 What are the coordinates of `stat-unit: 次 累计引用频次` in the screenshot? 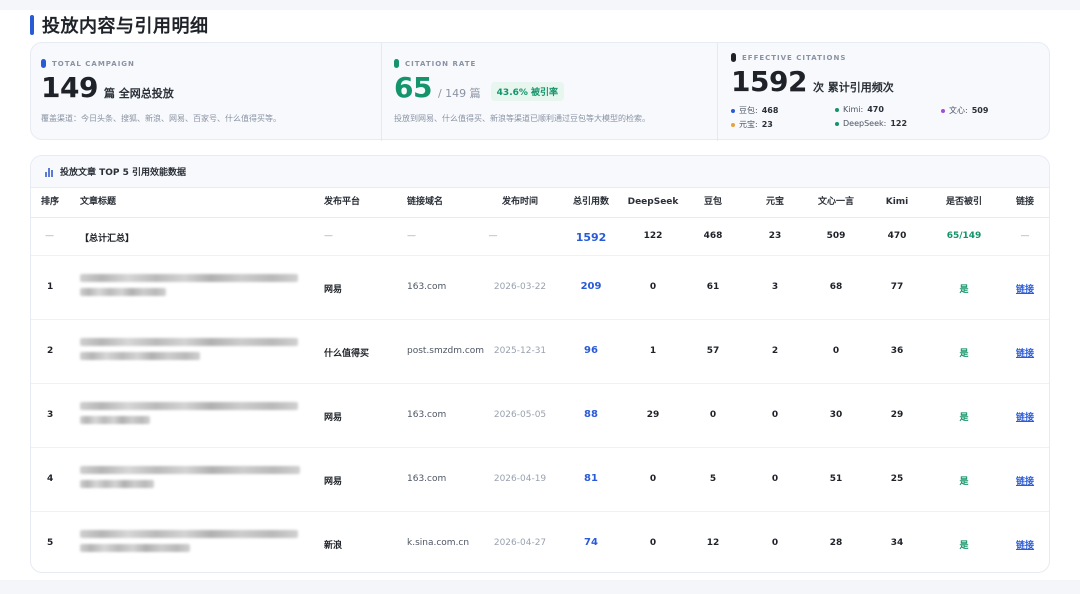 It's located at (853, 87).